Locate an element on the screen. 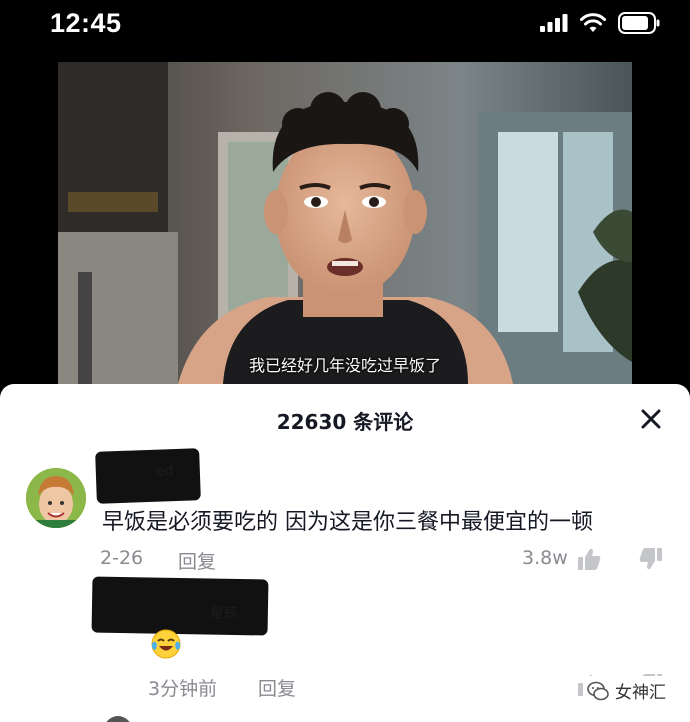 Image resolution: width=690 pixels, height=722 pixels. comments-count-title: 22630 条评论 is located at coordinates (345, 422).